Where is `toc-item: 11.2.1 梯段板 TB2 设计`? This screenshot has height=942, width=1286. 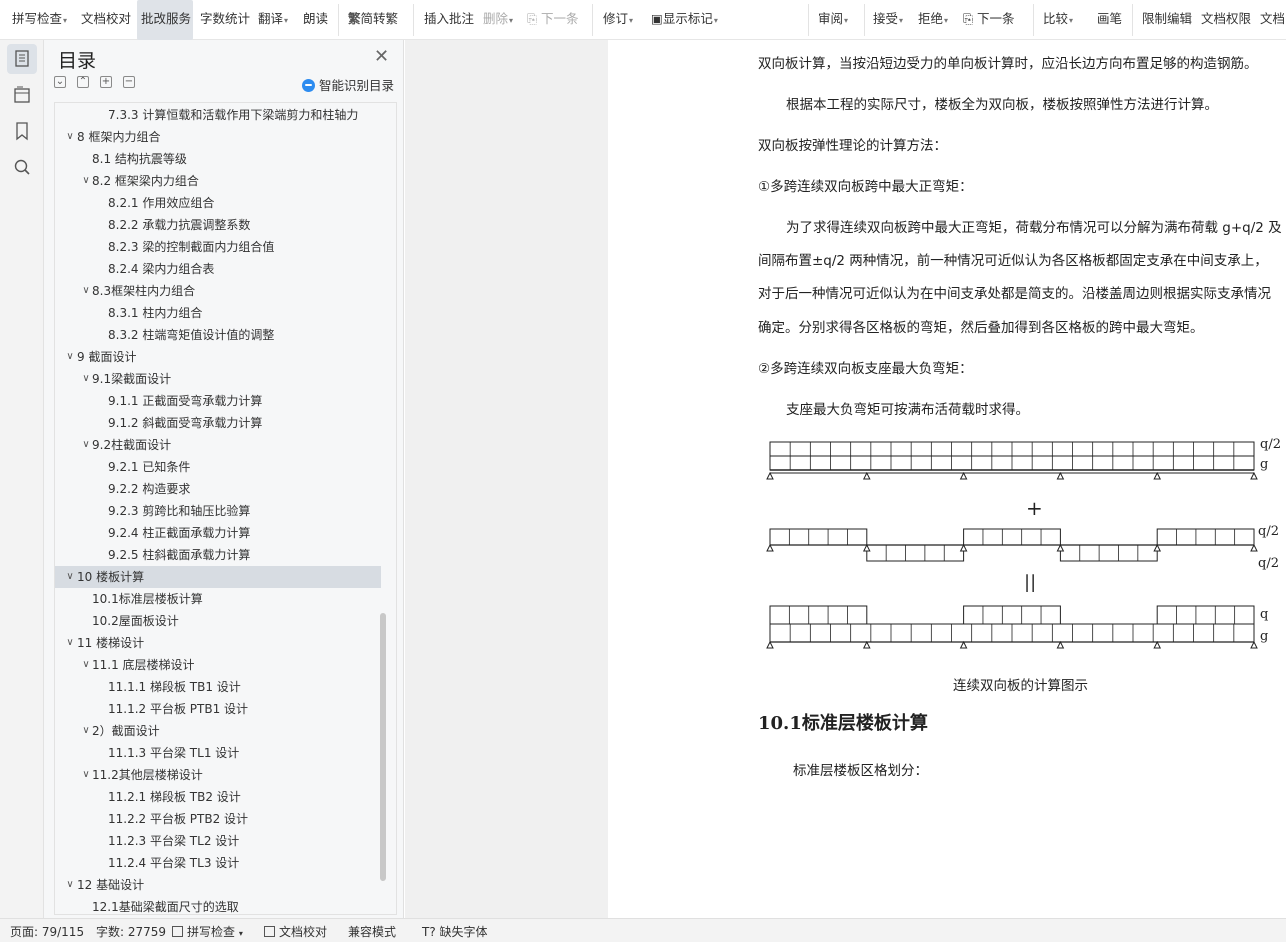 toc-item: 11.2.1 梯段板 TB2 设计 is located at coordinates (218, 797).